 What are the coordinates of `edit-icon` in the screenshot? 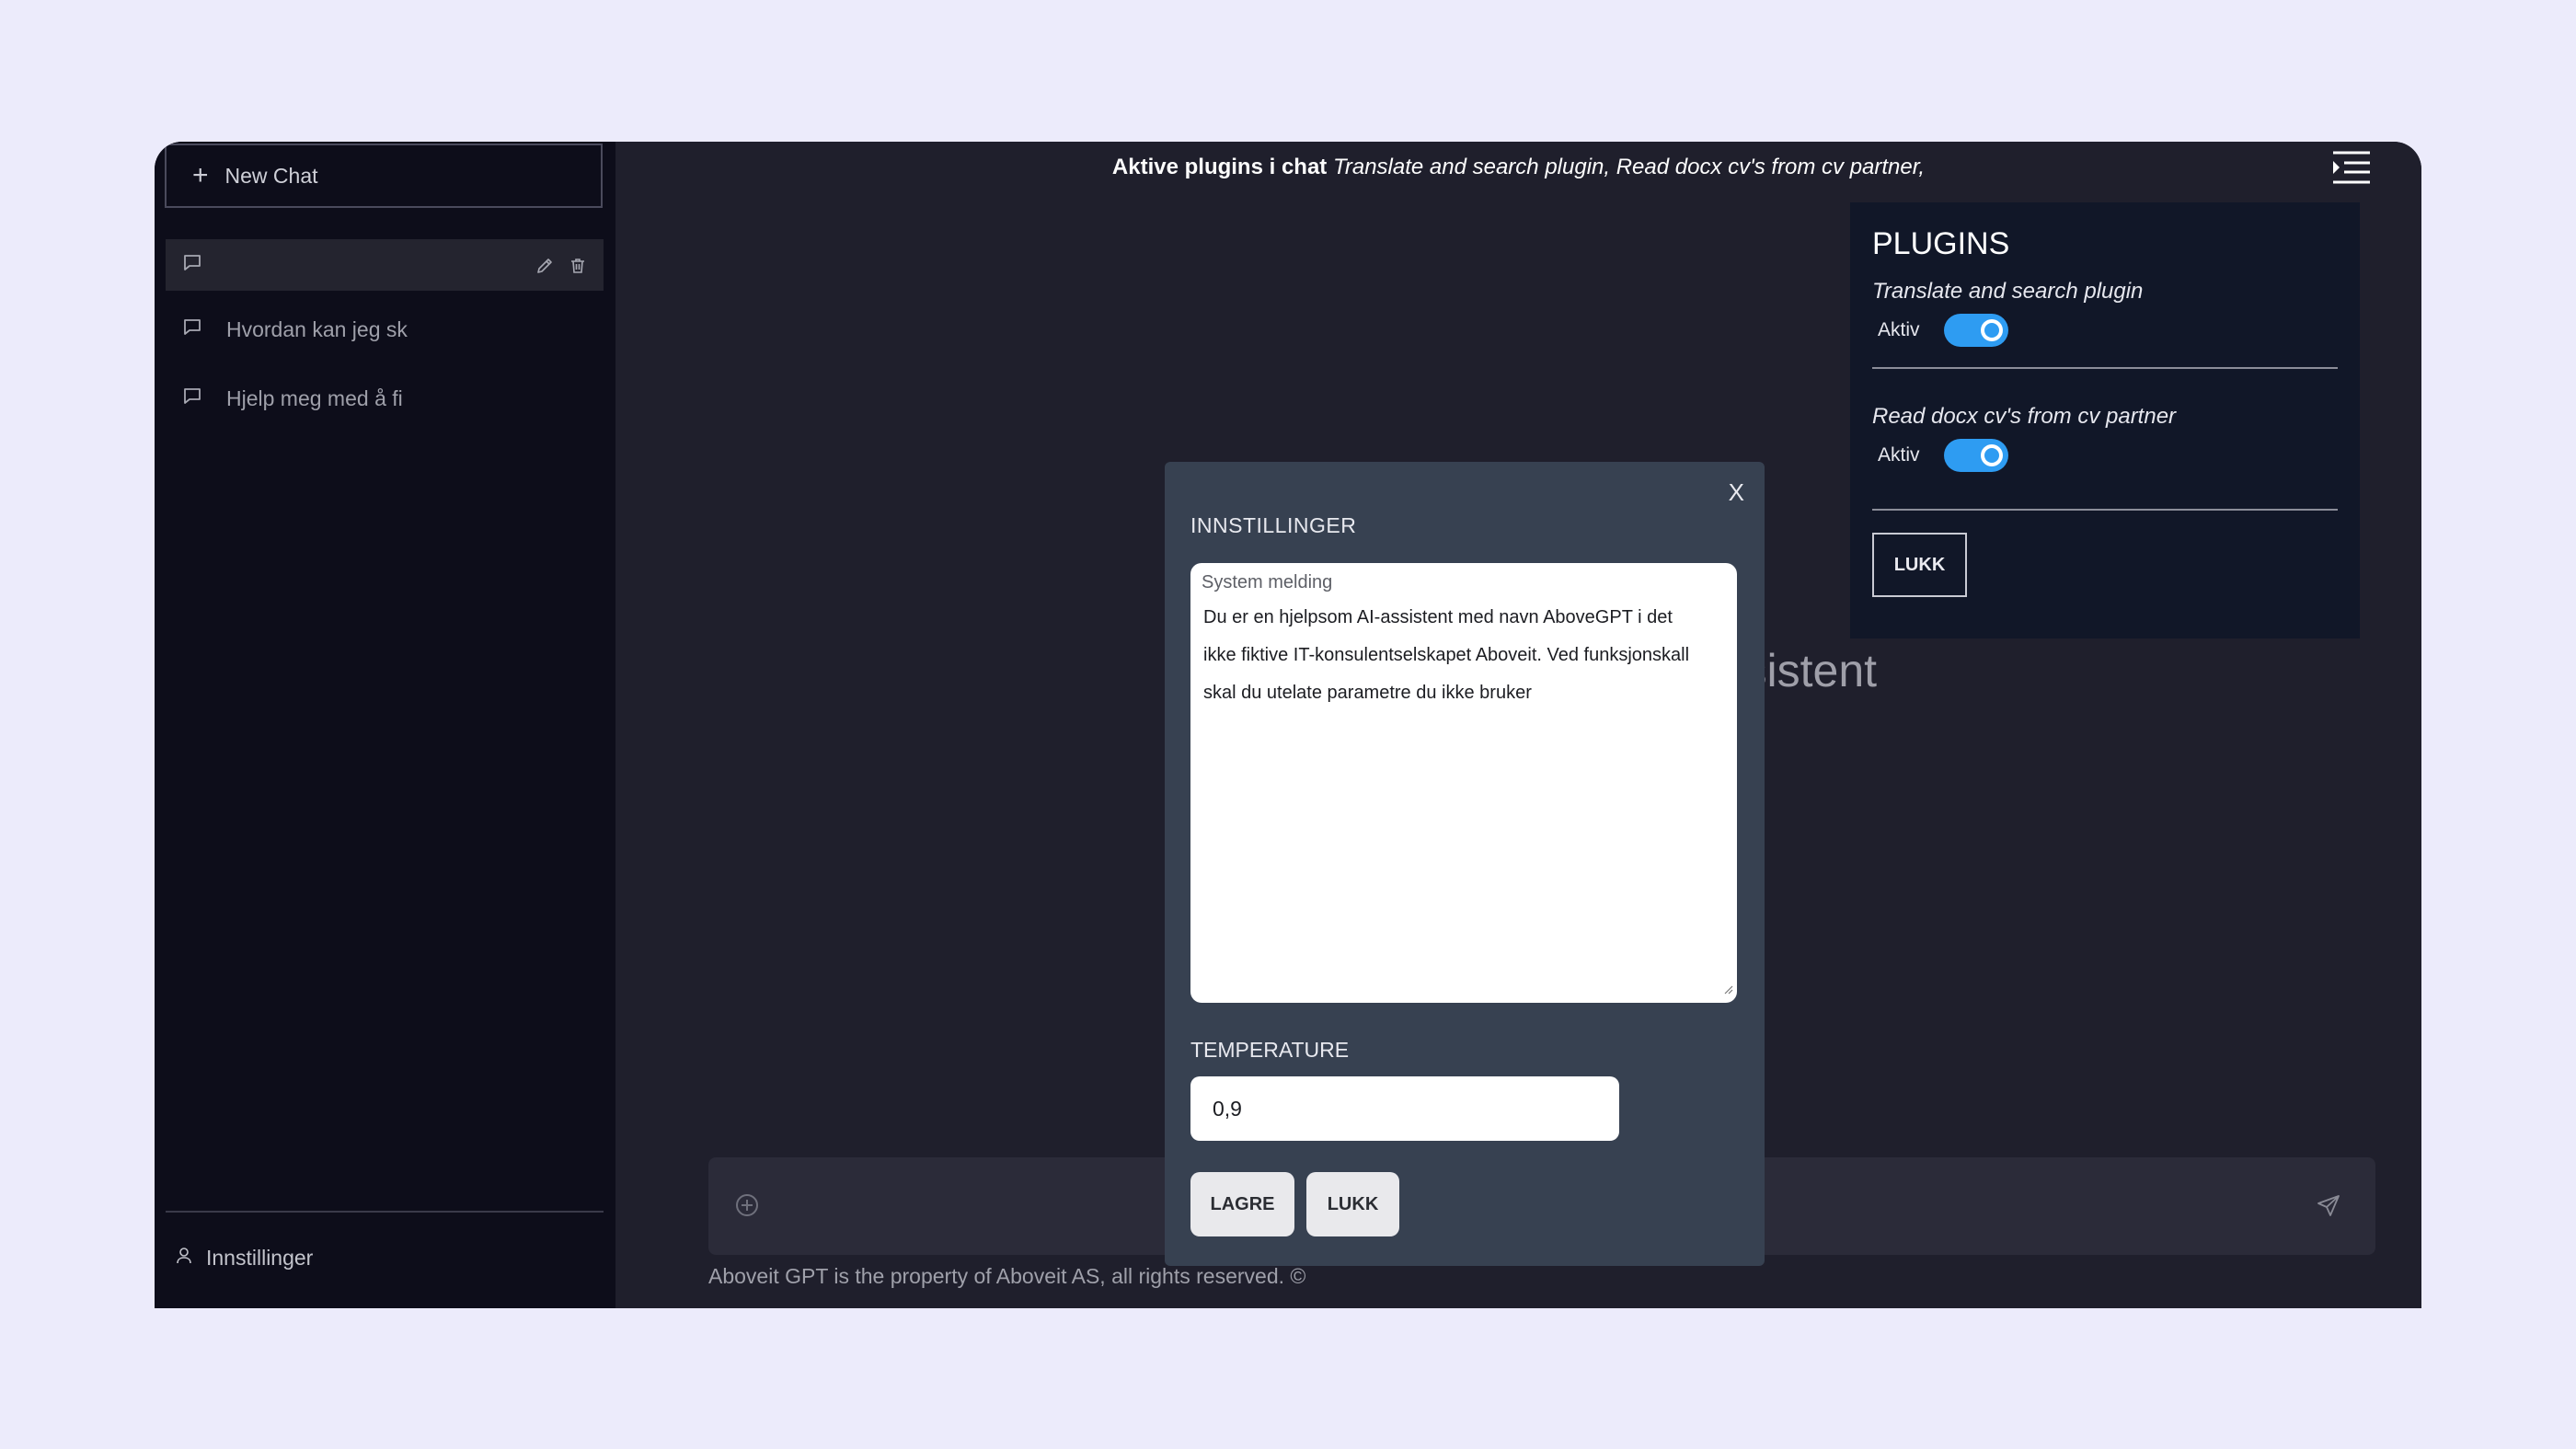 It's located at (544, 268).